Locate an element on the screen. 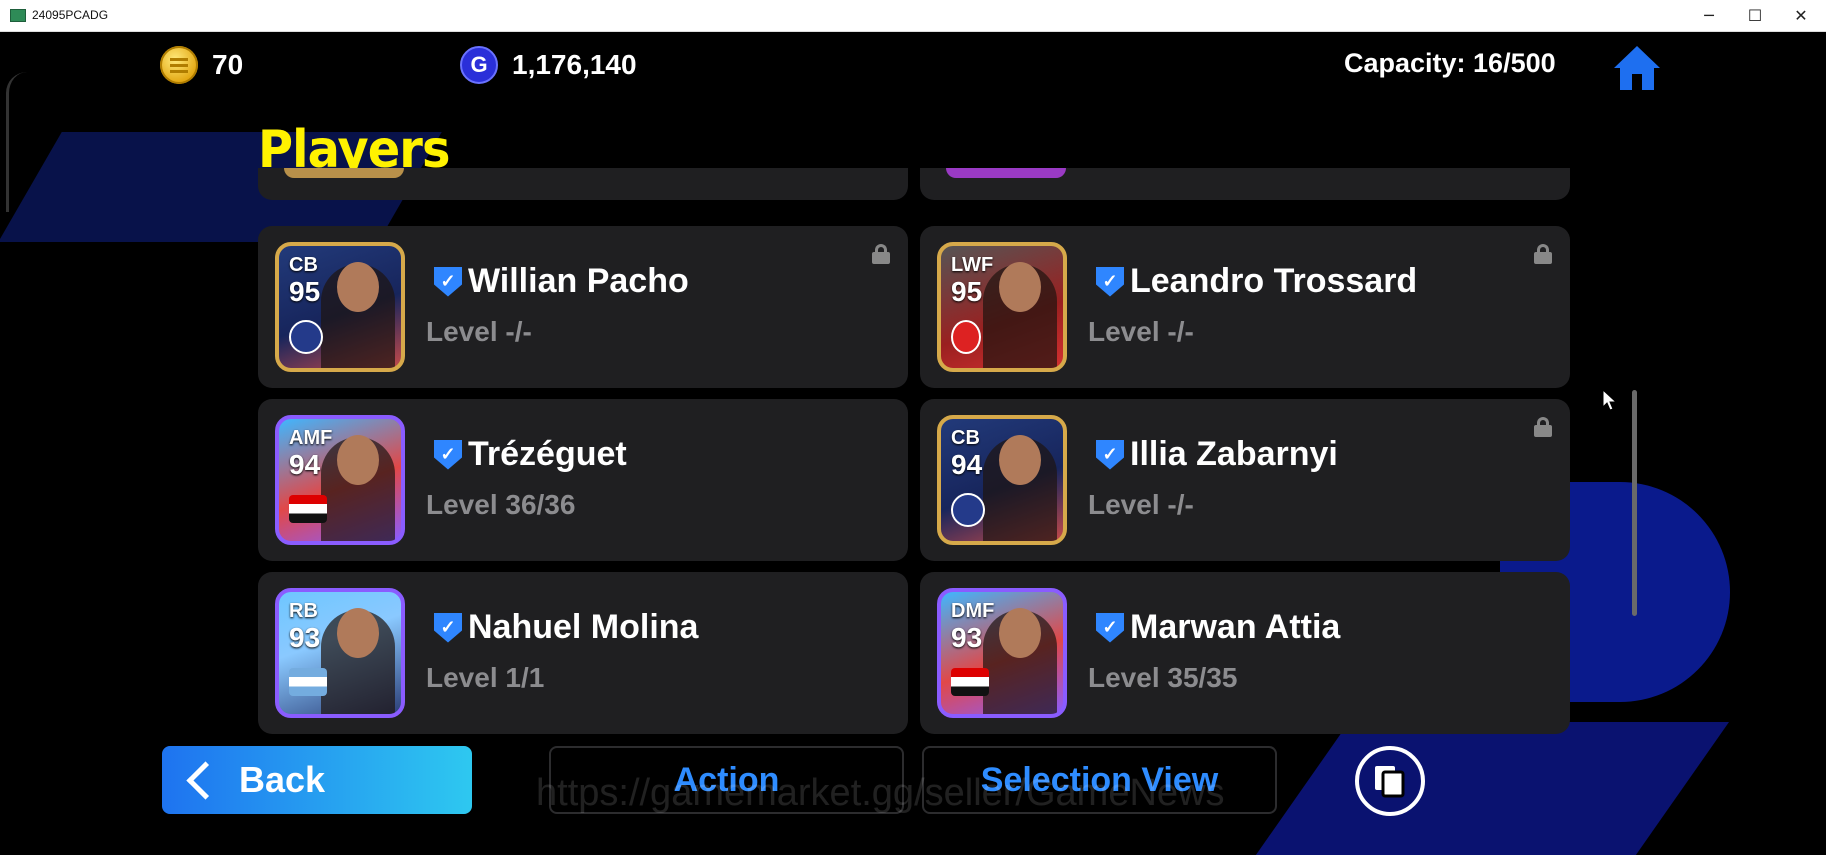  window-title: 24095PCADG is located at coordinates (70, 15).